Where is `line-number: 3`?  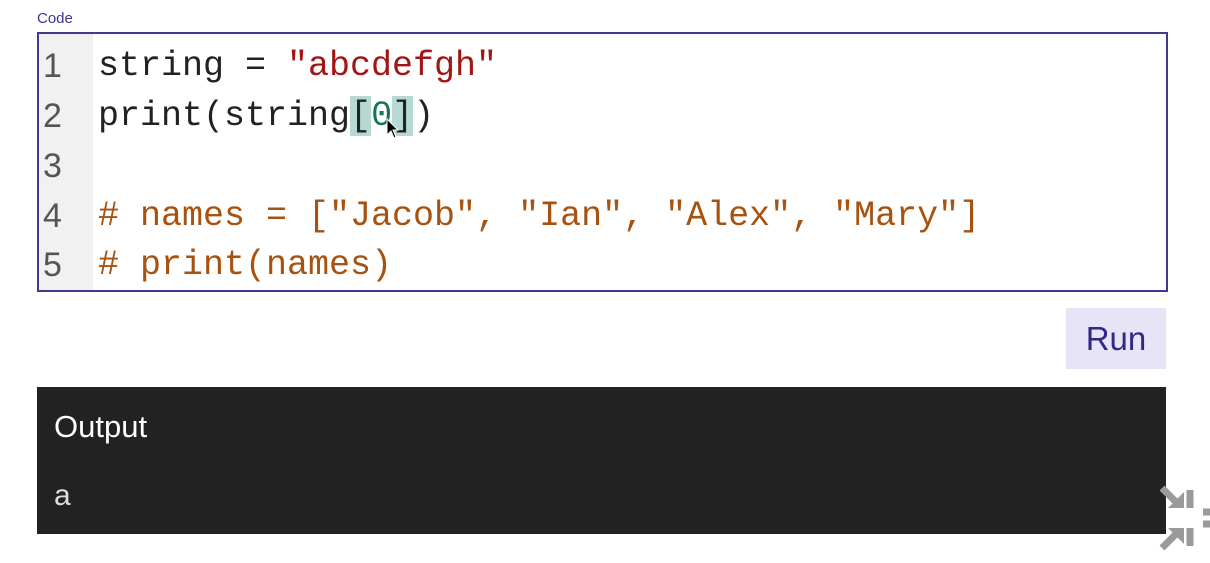
line-number: 3 is located at coordinates (52, 166).